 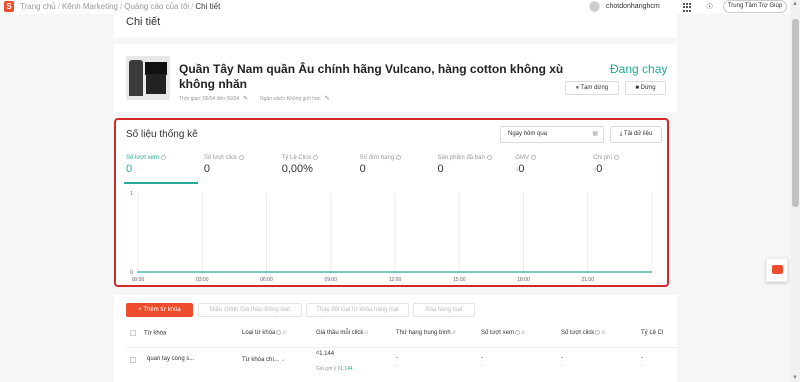 What do you see at coordinates (143, 22) in the screenshot?
I see `page-title: Chi tiết` at bounding box center [143, 22].